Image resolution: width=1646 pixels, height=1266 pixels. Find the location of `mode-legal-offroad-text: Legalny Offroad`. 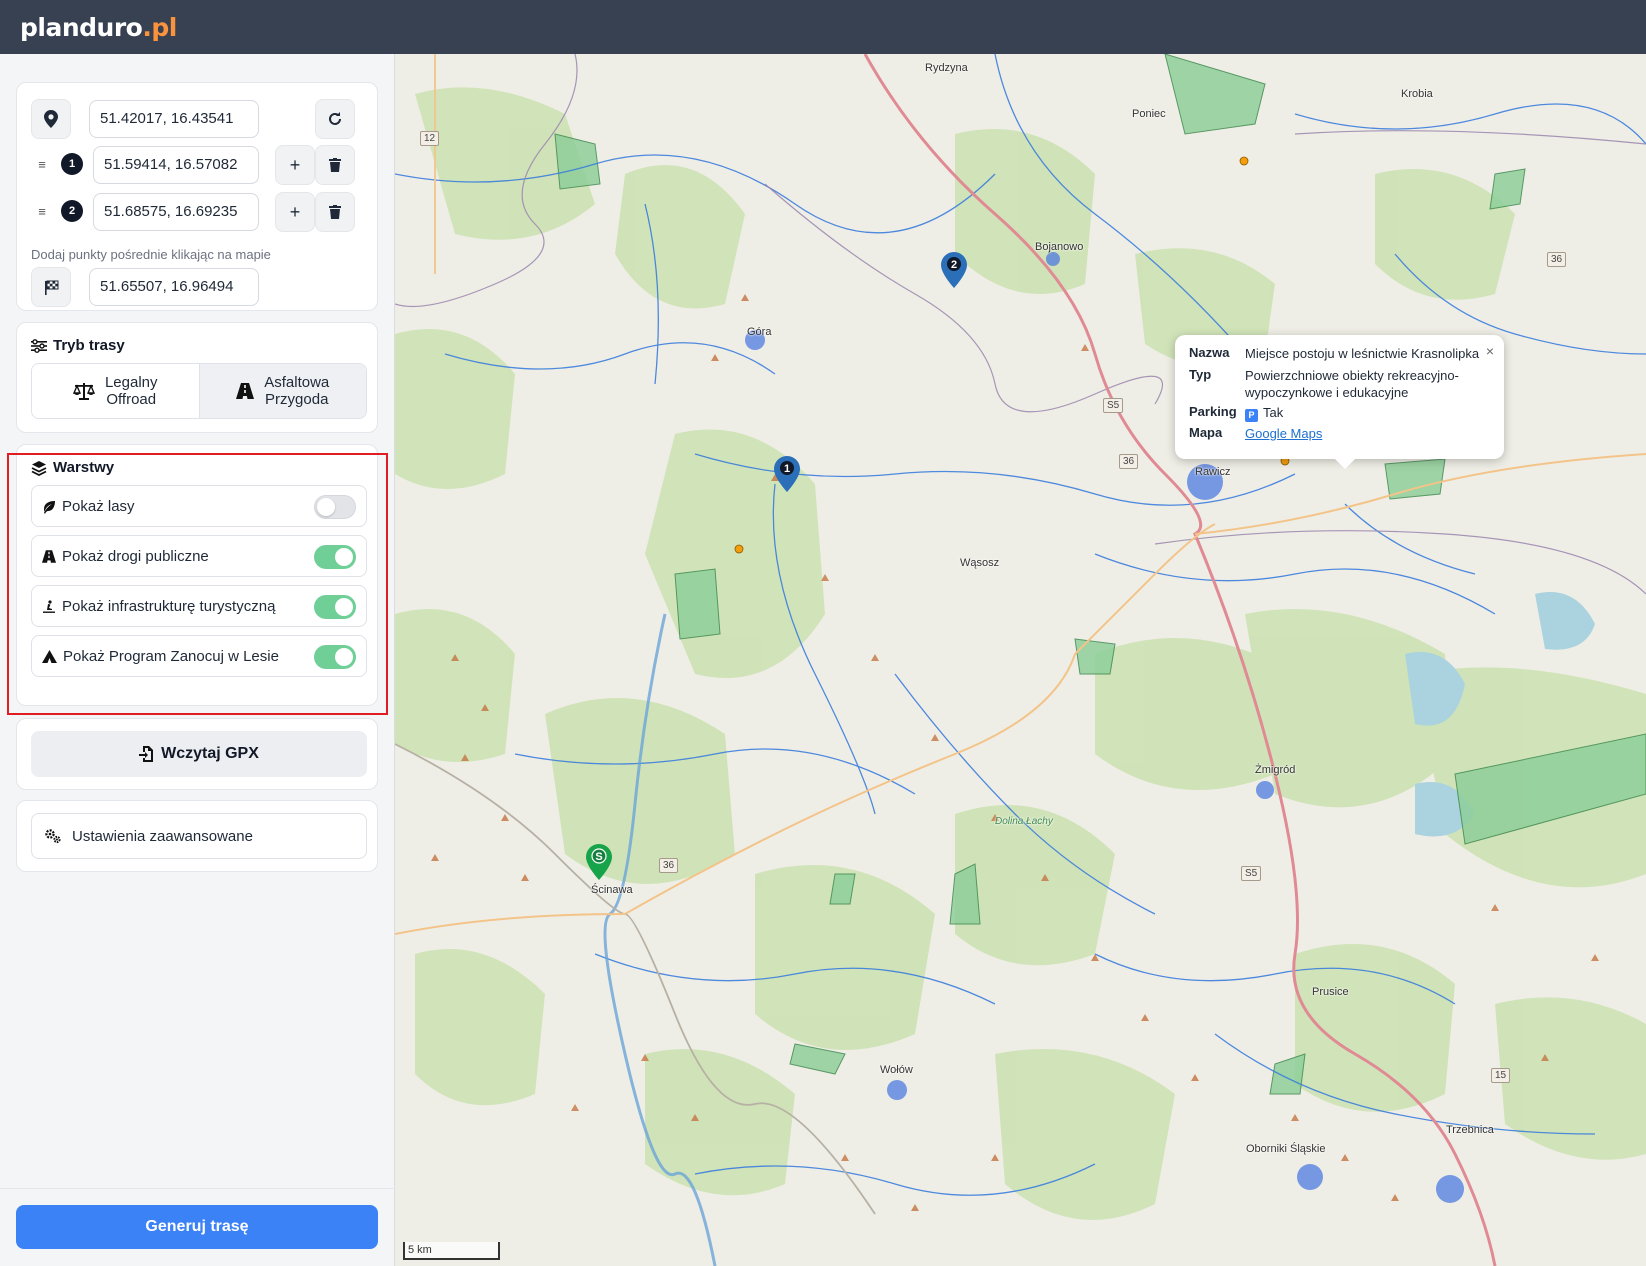

mode-legal-offroad-text: Legalny Offroad is located at coordinates (131, 391).